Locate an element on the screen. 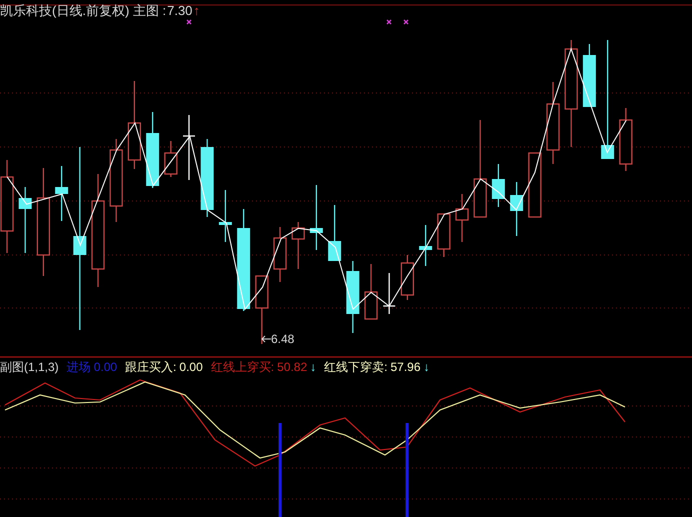 This screenshot has width=692, height=517. indicator-value: 50.82 is located at coordinates (292, 367).